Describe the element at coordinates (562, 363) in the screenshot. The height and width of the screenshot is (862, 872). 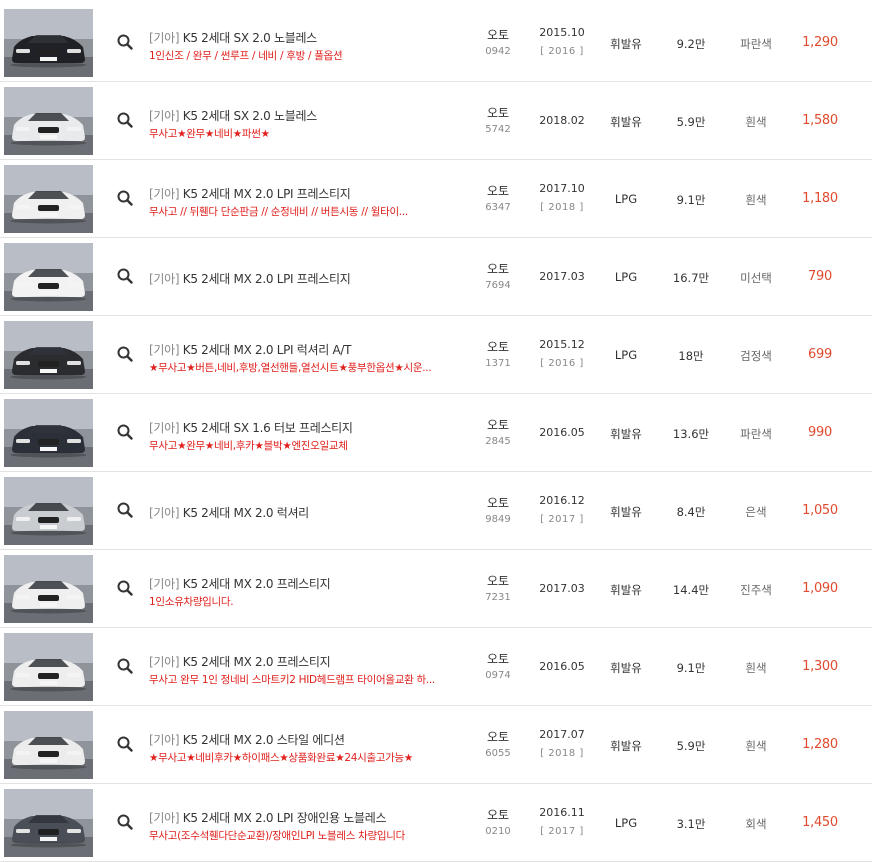
I see `model-year: [ 2016 ]` at that location.